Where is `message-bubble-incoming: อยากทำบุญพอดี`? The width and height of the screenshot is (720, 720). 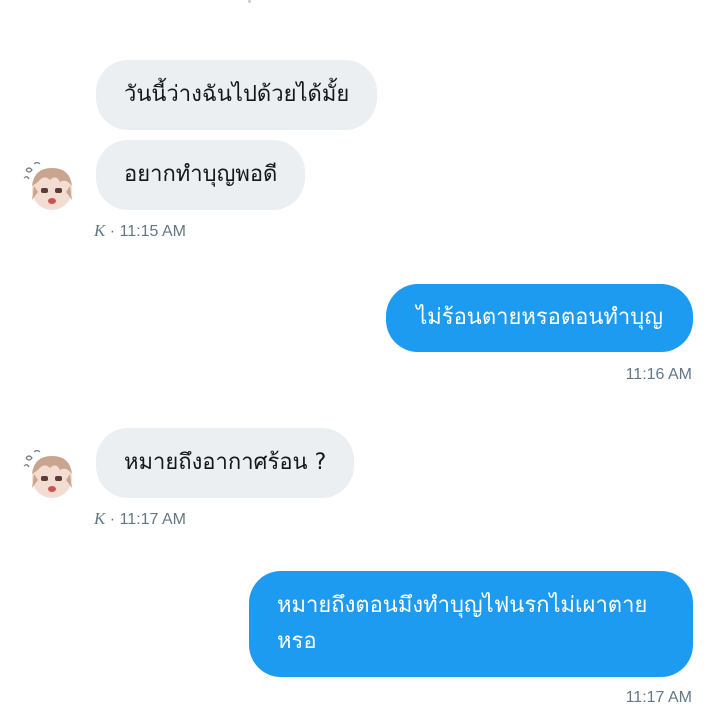
message-bubble-incoming: อยากทำบุญพอดี is located at coordinates (201, 175).